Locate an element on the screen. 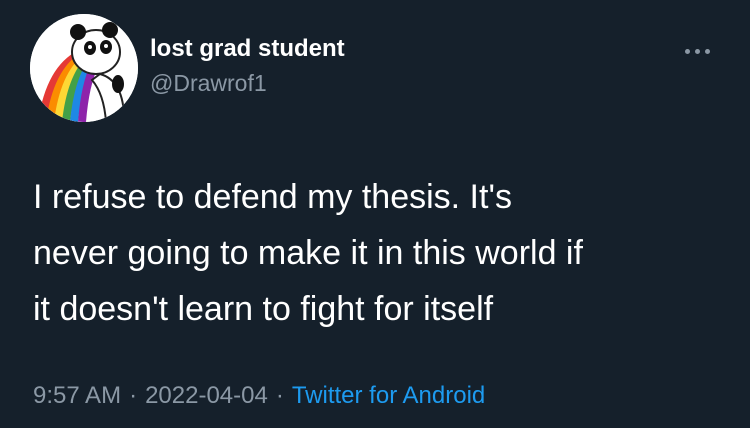 This screenshot has height=428, width=750. tweet-date: 2022-04-04 is located at coordinates (206, 395).